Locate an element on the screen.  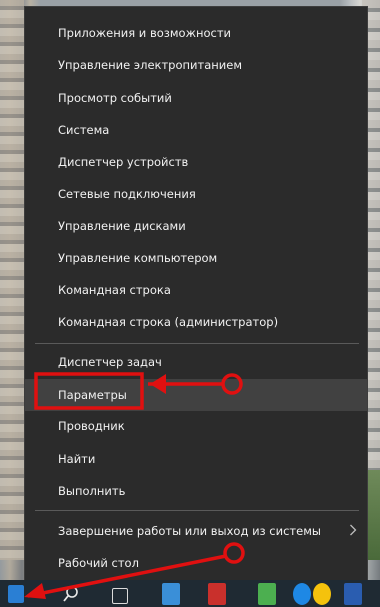
app-icon is located at coordinates (217, 594).